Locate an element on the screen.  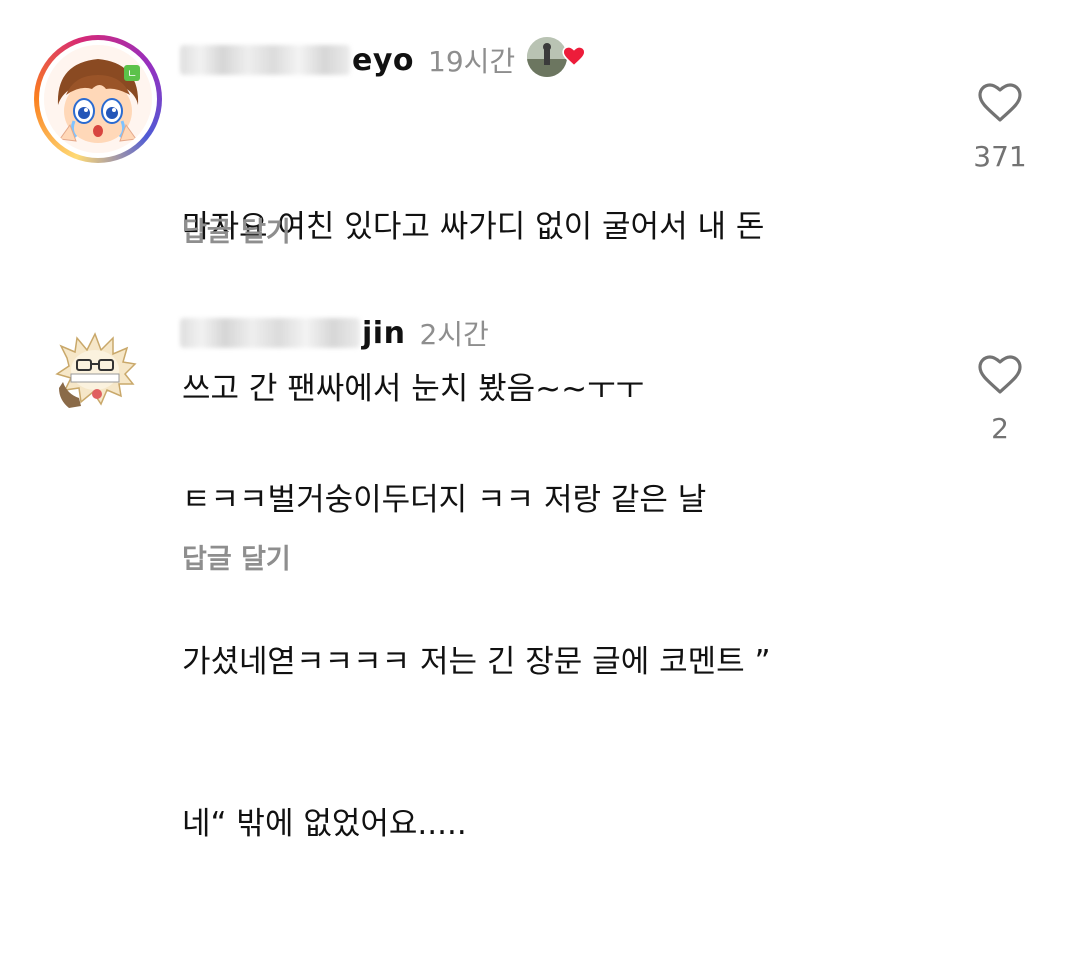
comment-header: jin 2시간 is located at coordinates (334, 333).